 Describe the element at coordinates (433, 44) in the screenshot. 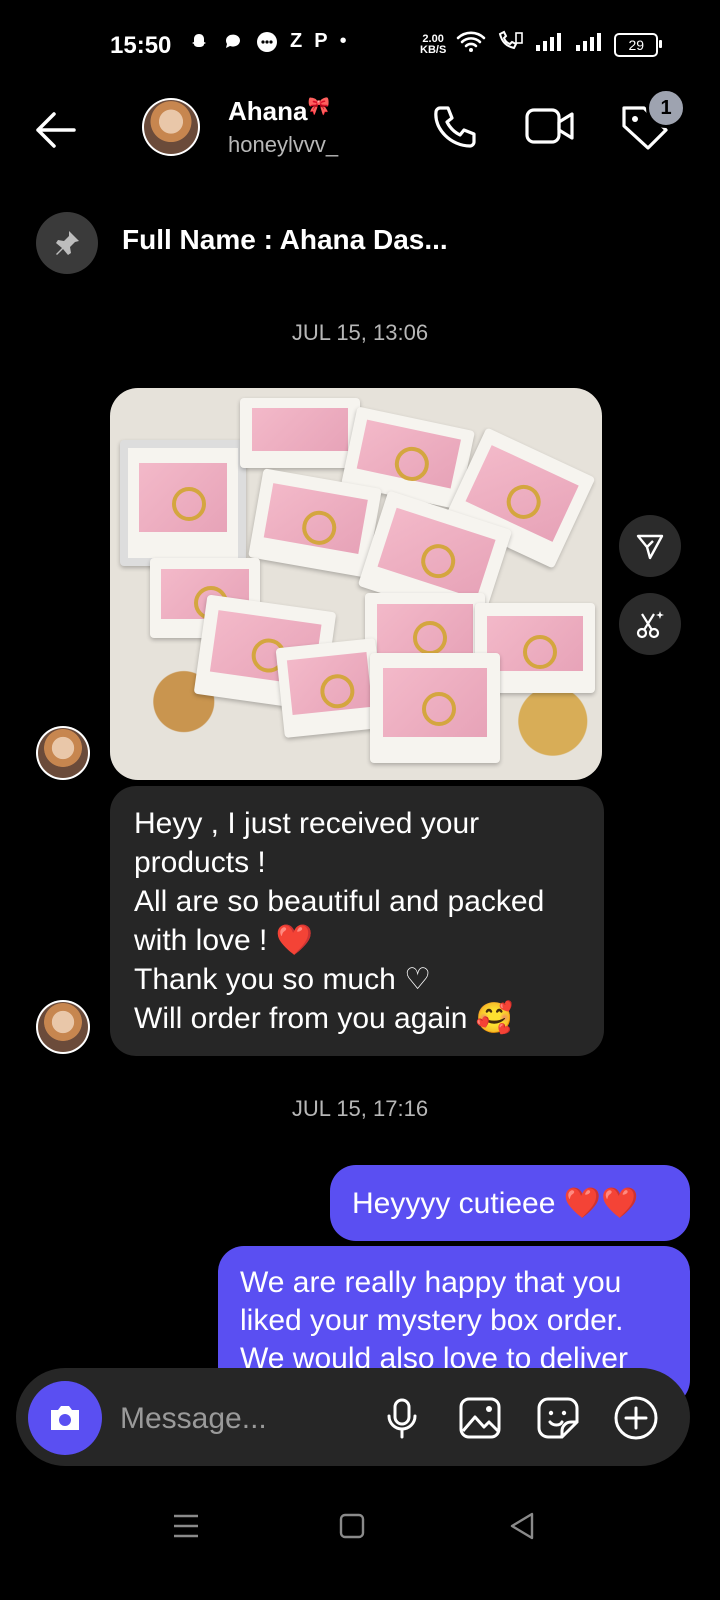

I see `network-speed: 2.00 KB/S` at that location.